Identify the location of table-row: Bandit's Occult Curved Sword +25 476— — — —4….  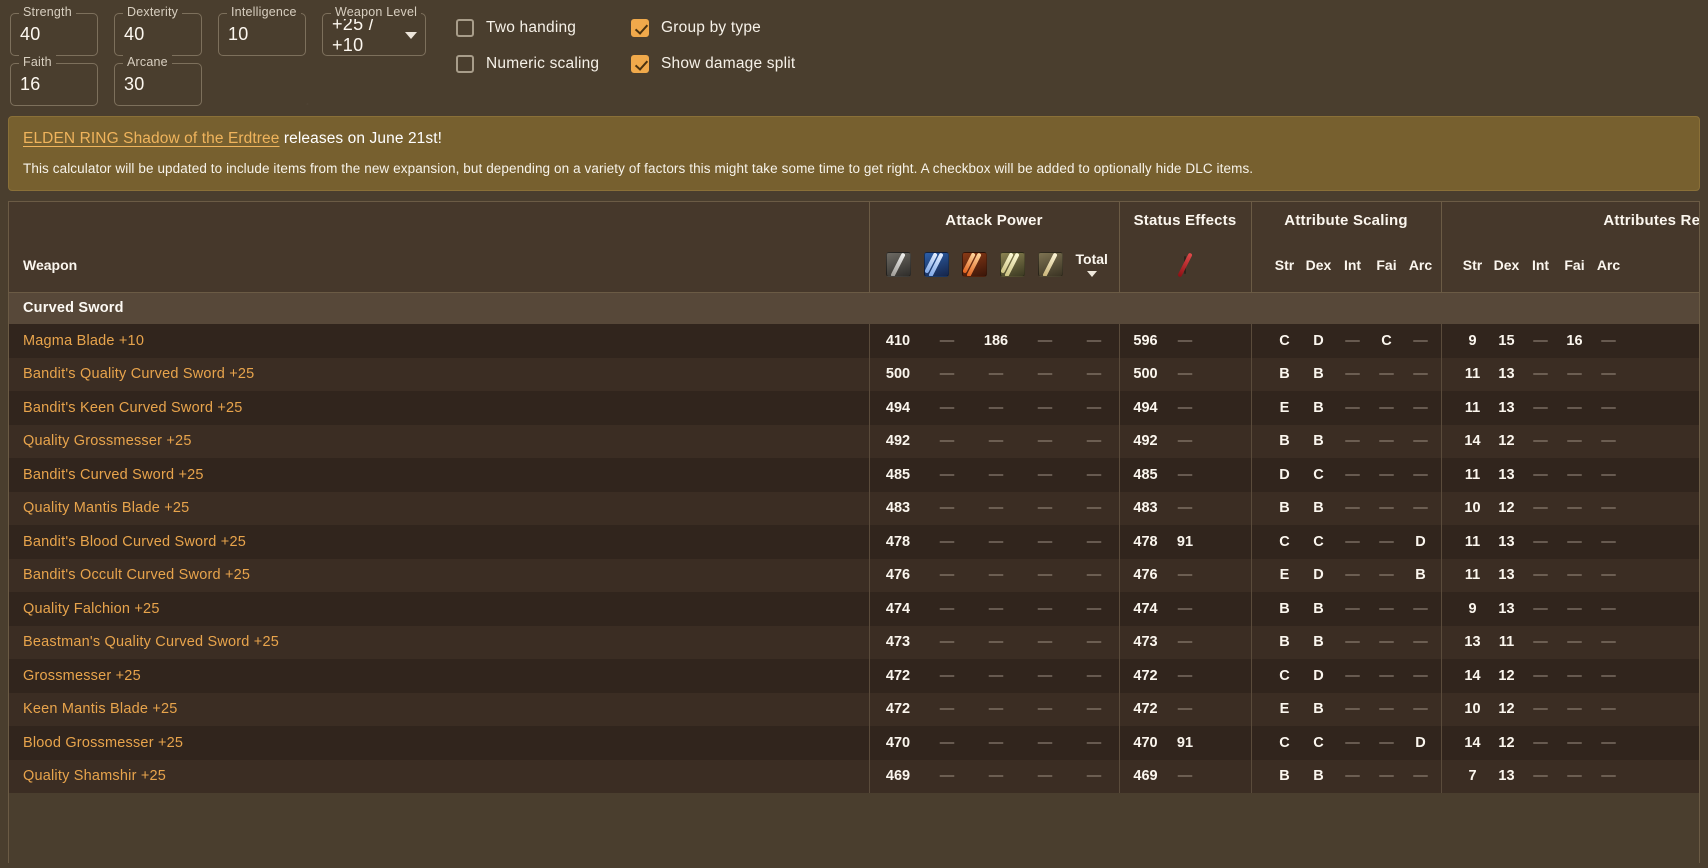
(854, 575).